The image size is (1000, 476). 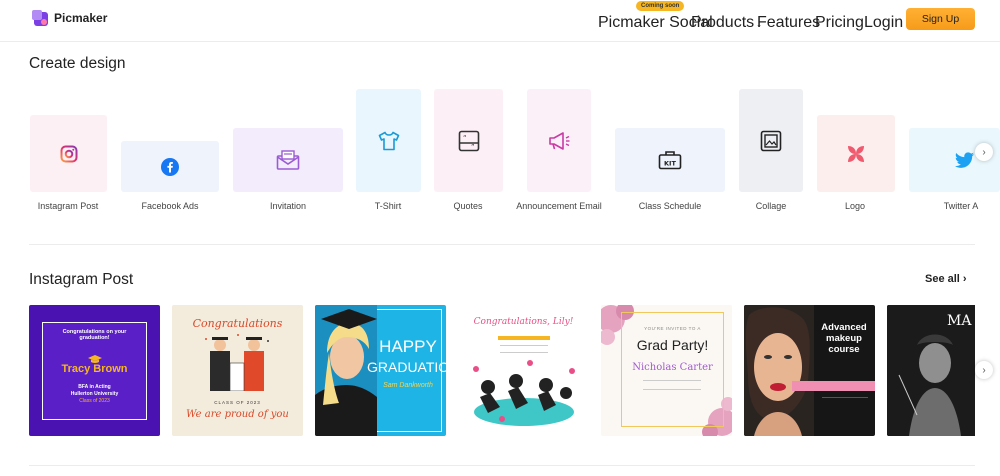 What do you see at coordinates (502, 465) in the screenshot?
I see `section-divider-bottom` at bounding box center [502, 465].